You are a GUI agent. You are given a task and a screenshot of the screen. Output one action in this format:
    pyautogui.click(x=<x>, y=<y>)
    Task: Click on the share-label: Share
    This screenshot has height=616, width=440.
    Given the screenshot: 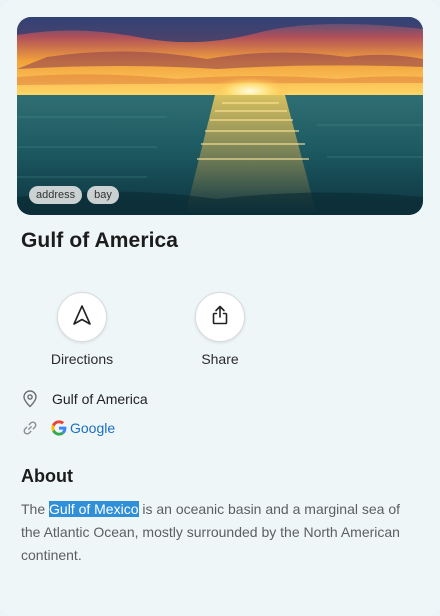 What is the action you would take?
    pyautogui.click(x=220, y=359)
    